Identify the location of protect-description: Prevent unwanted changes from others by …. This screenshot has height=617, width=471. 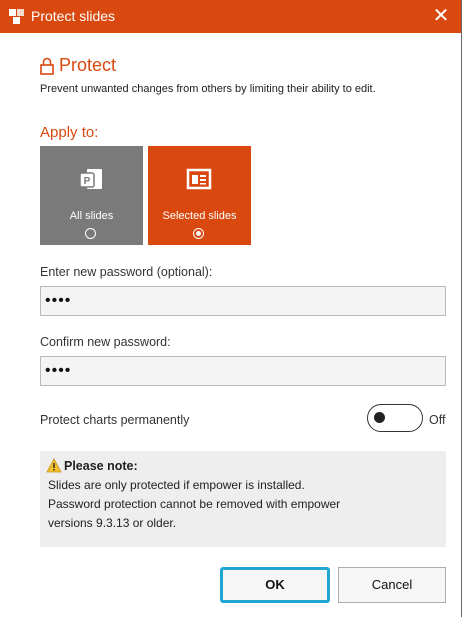
(208, 89).